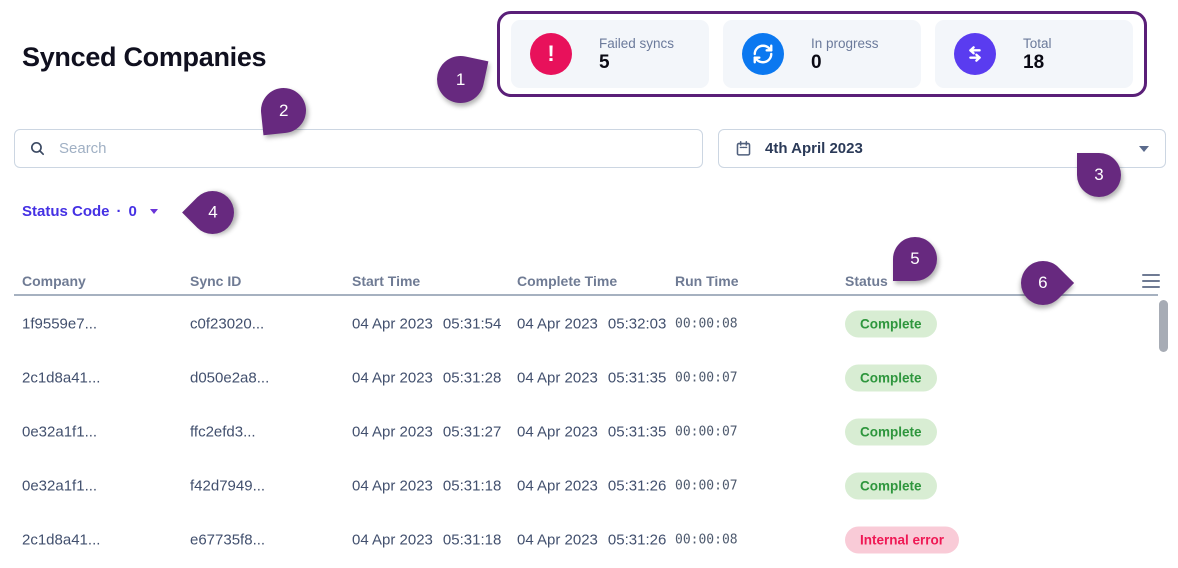 The width and height of the screenshot is (1178, 568). Describe the element at coordinates (427, 378) in the screenshot. I see `cell-start-time: 04 Apr 2023 05:31:28` at that location.